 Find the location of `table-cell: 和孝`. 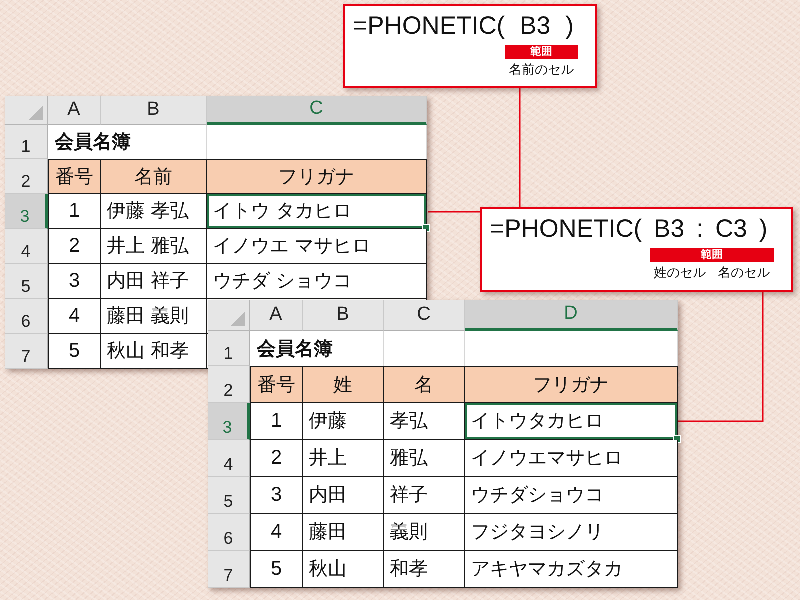

table-cell: 和孝 is located at coordinates (424, 569).